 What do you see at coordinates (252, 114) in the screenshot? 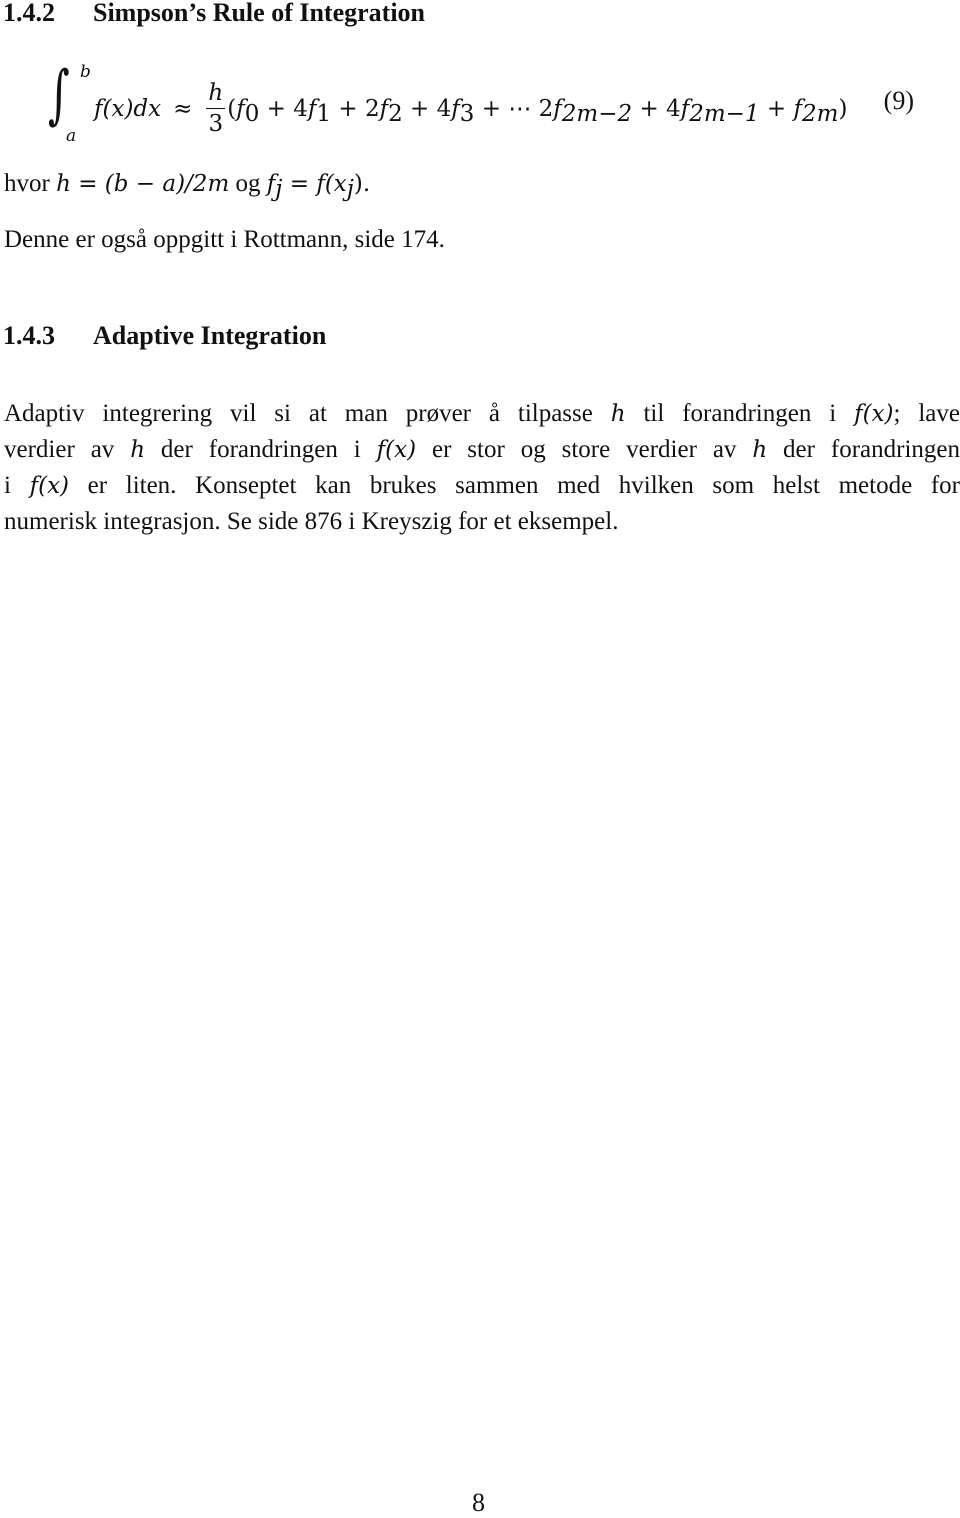
I see `term-0-sub: 0` at bounding box center [252, 114].